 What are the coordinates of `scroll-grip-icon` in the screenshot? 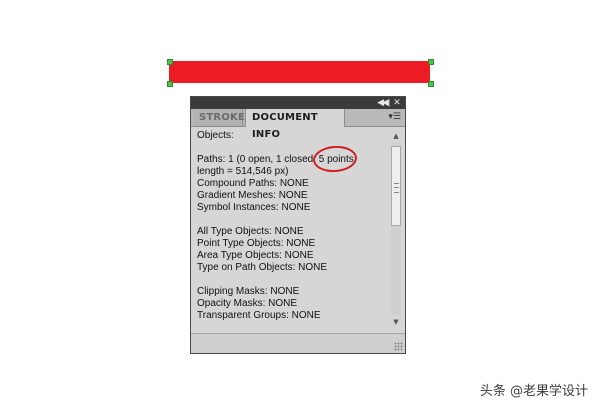 It's located at (396, 188).